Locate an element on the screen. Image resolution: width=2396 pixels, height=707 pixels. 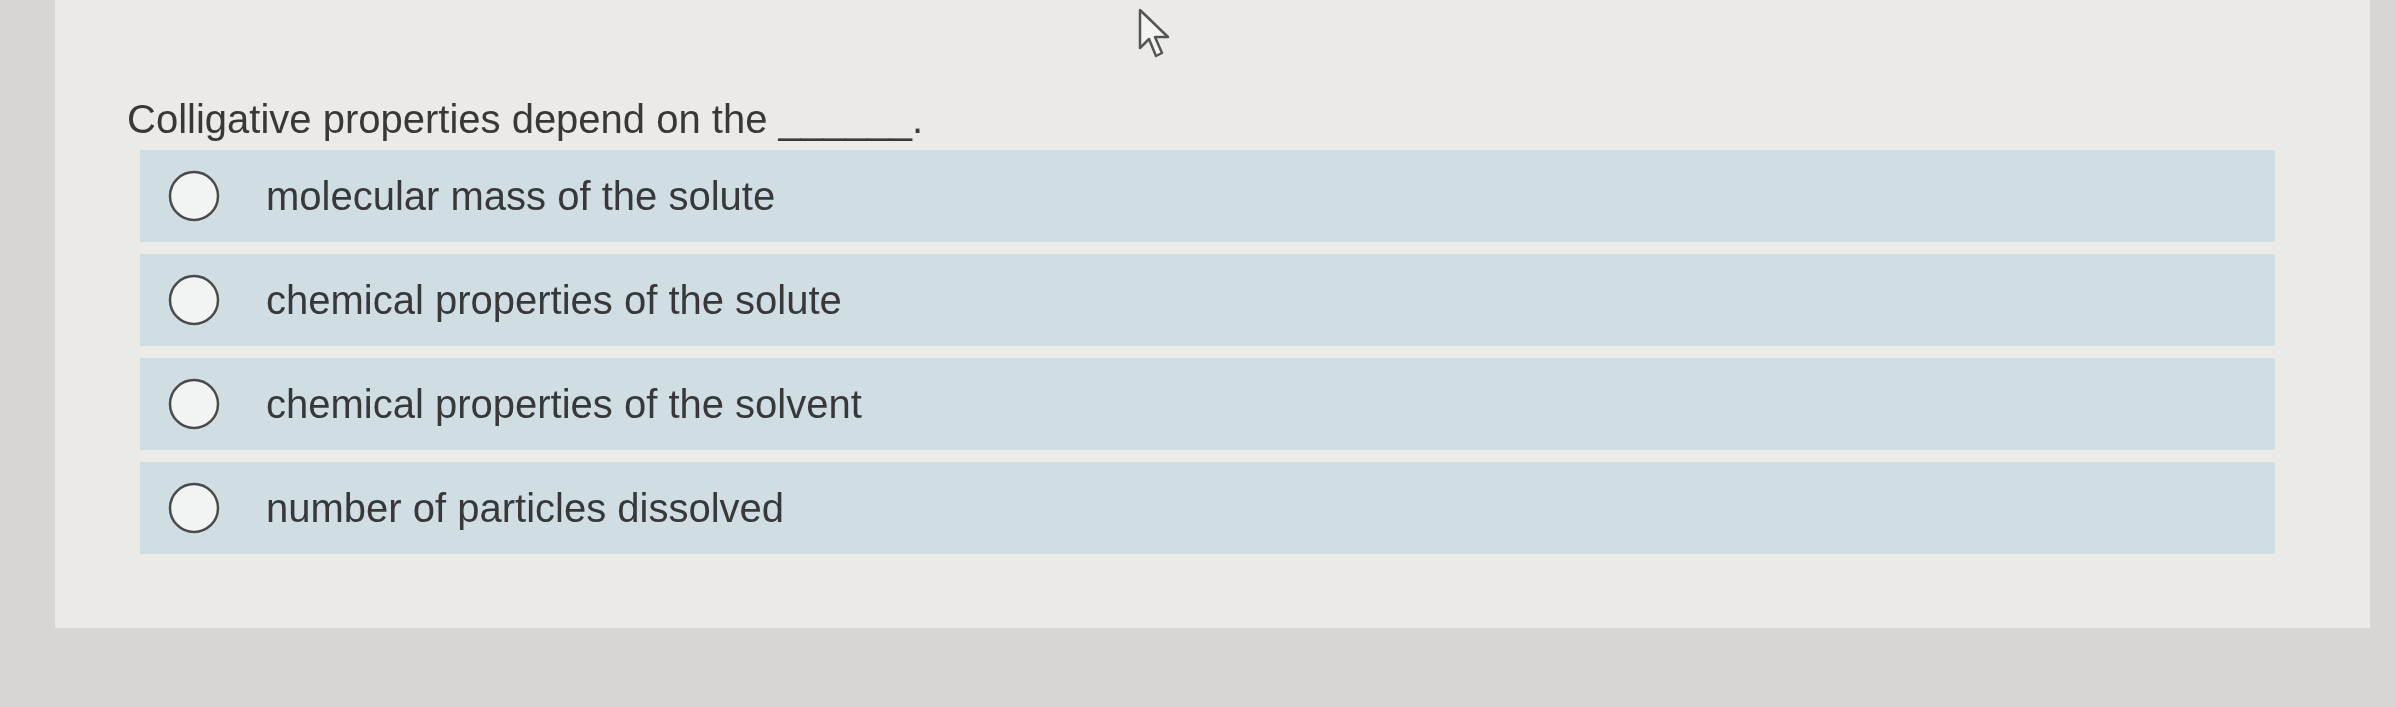
answer-option: number of particles dissolved is located at coordinates (1207, 508).